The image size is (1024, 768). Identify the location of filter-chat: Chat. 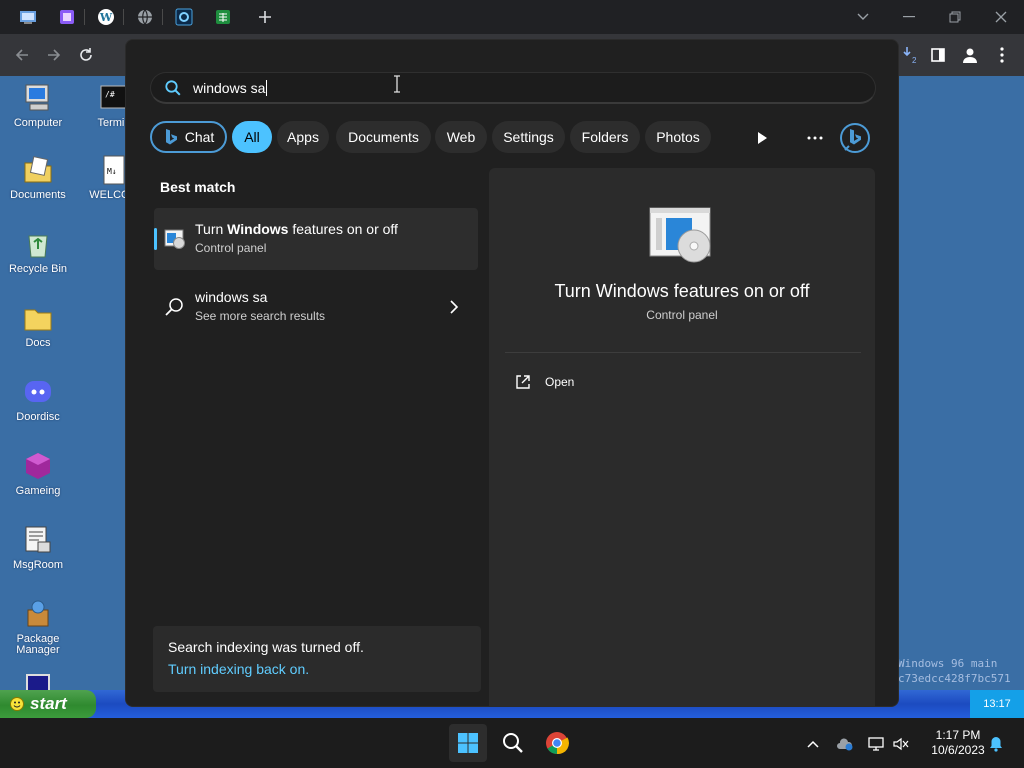
(188, 137).